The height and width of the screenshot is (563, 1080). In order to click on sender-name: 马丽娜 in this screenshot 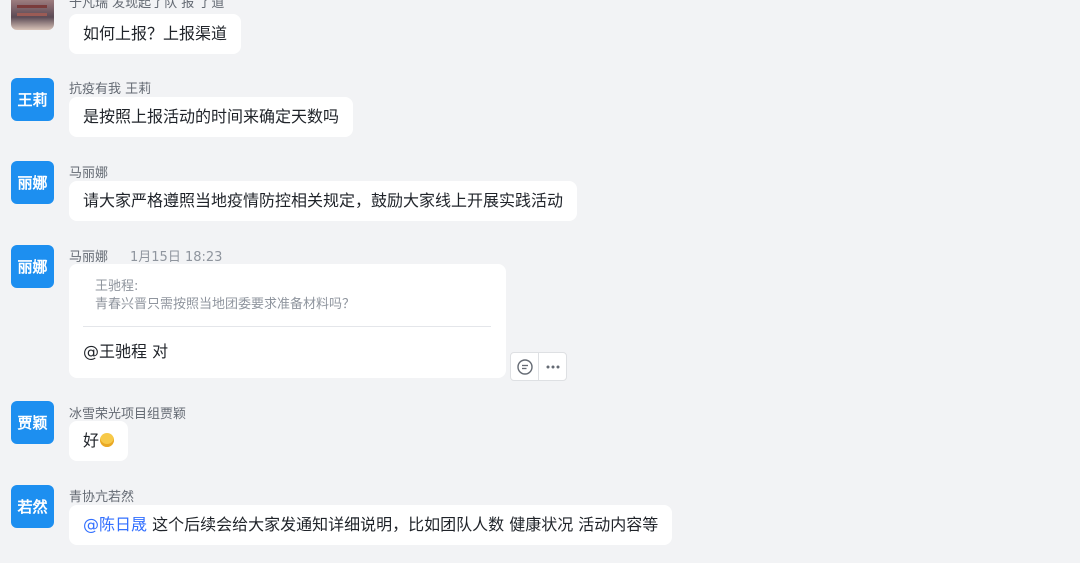, I will do `click(89, 173)`.